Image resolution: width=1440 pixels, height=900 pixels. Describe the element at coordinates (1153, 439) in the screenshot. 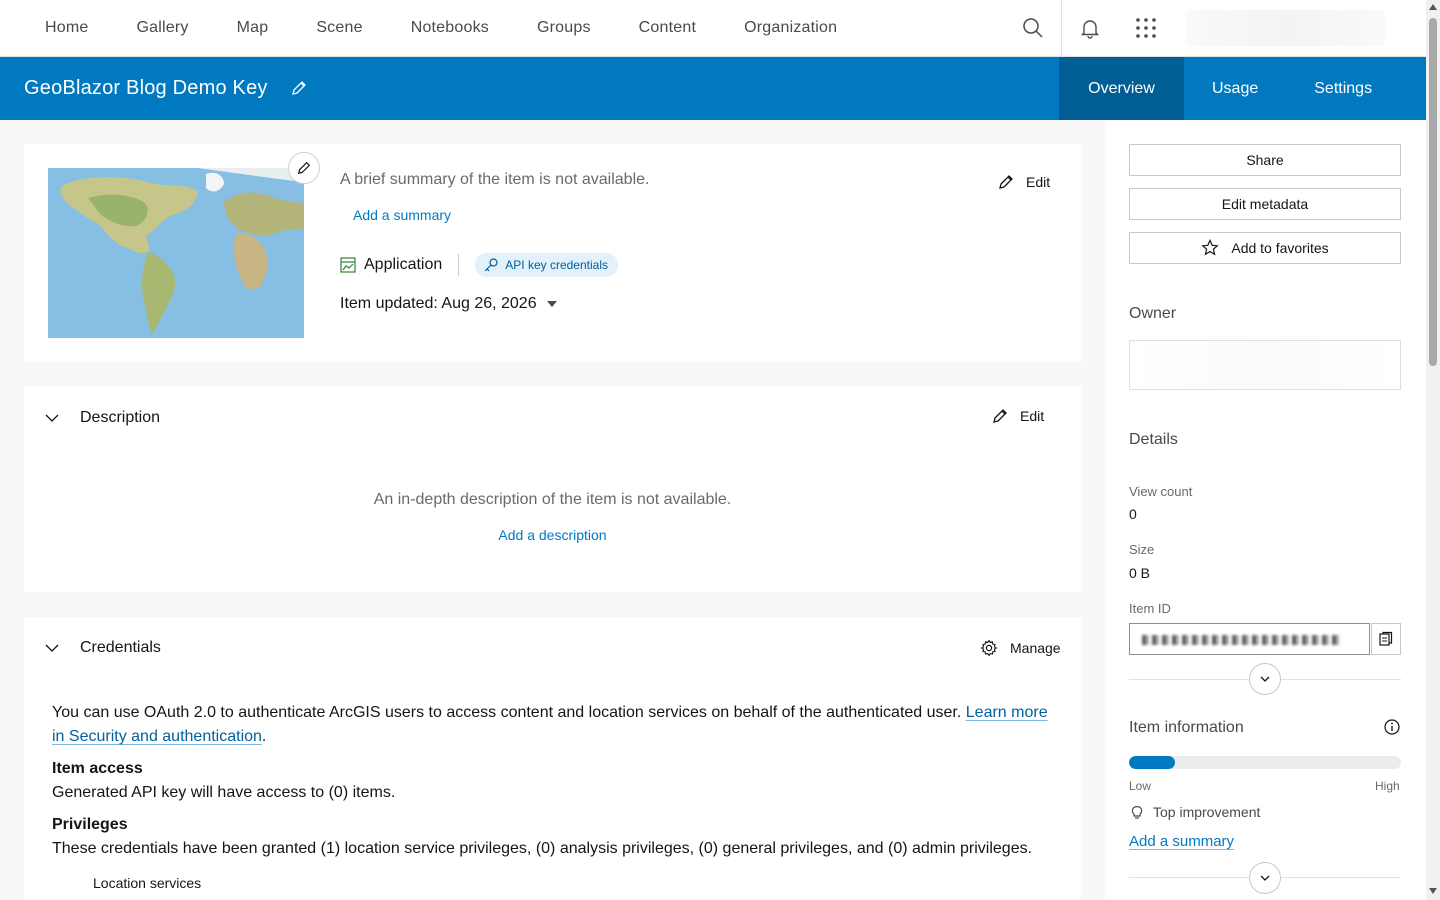

I see `details-heading: Details` at that location.